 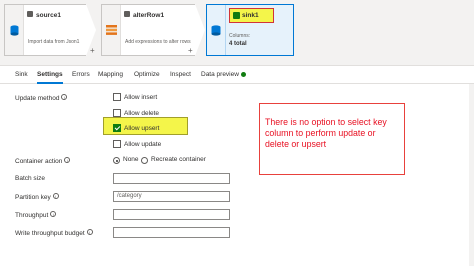 What do you see at coordinates (148, 30) in the screenshot?
I see `alter-row-node: alterRow1 Add expressions to alter rows` at bounding box center [148, 30].